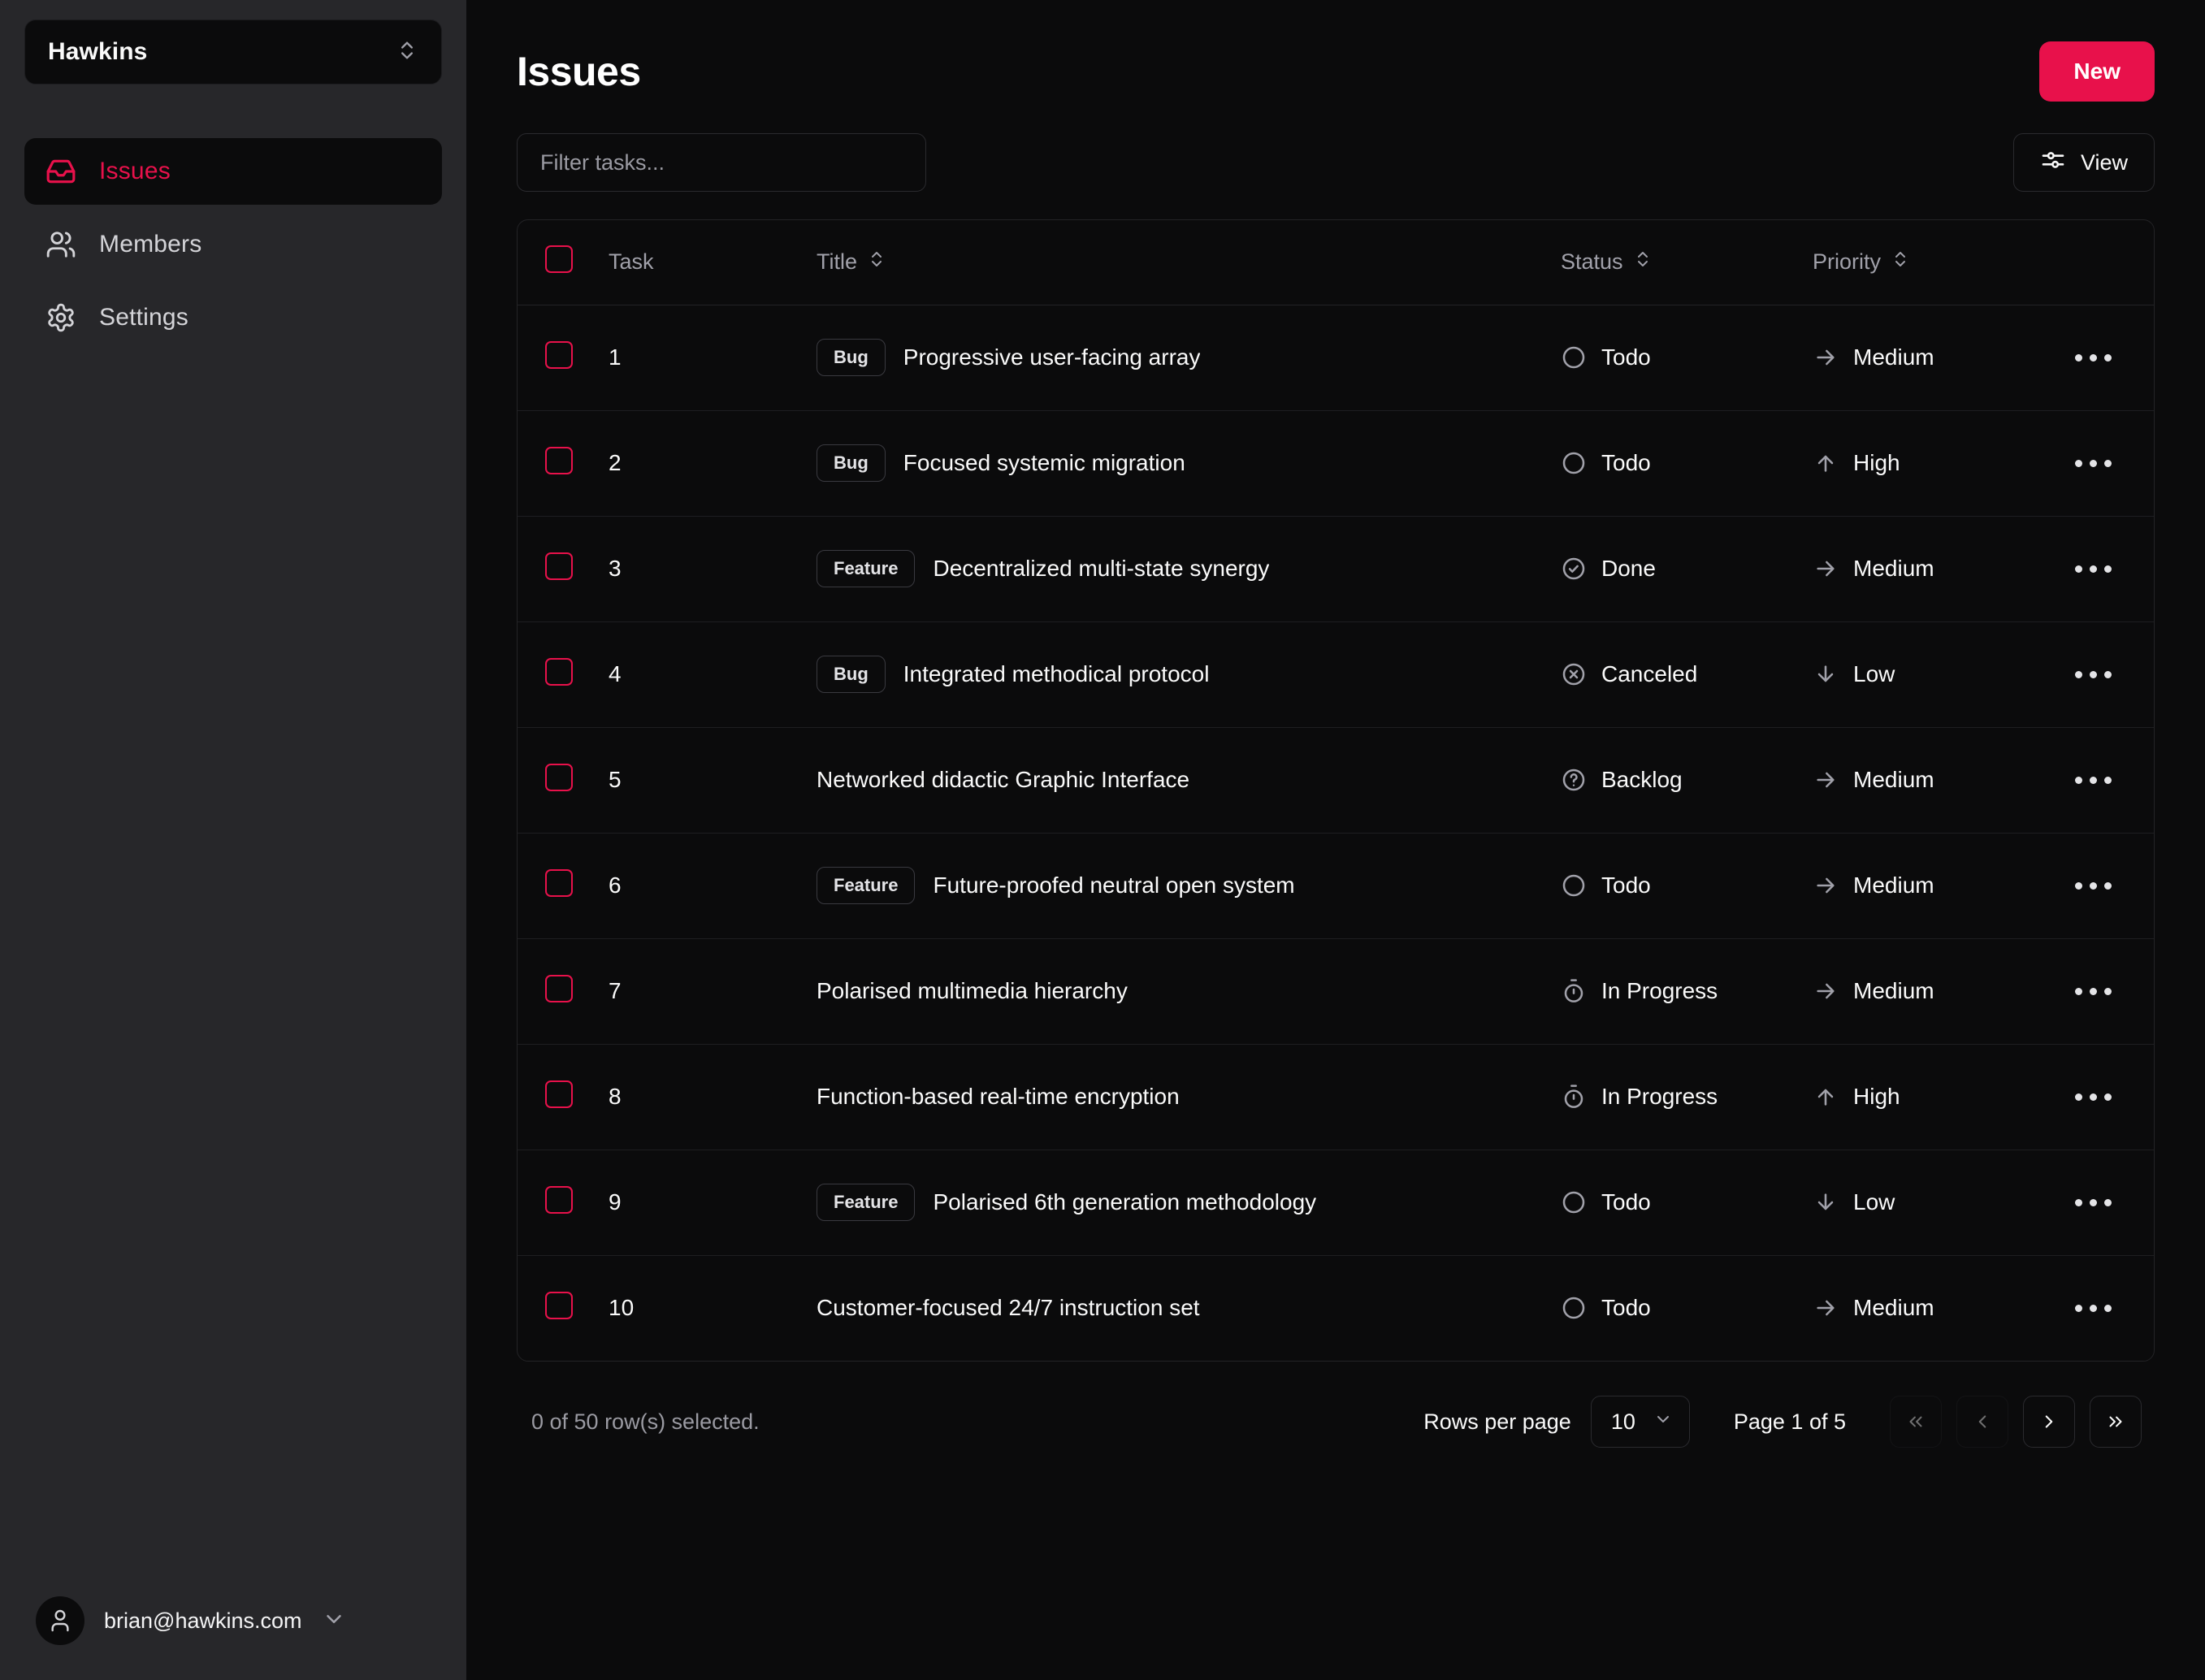  Describe the element at coordinates (721, 163) in the screenshot. I see `filter-input` at that location.